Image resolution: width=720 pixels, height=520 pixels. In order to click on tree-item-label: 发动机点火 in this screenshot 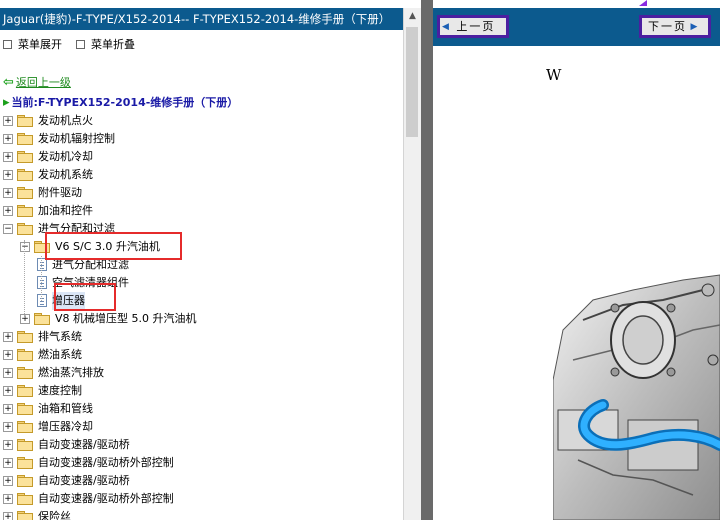, I will do `click(65, 120)`.